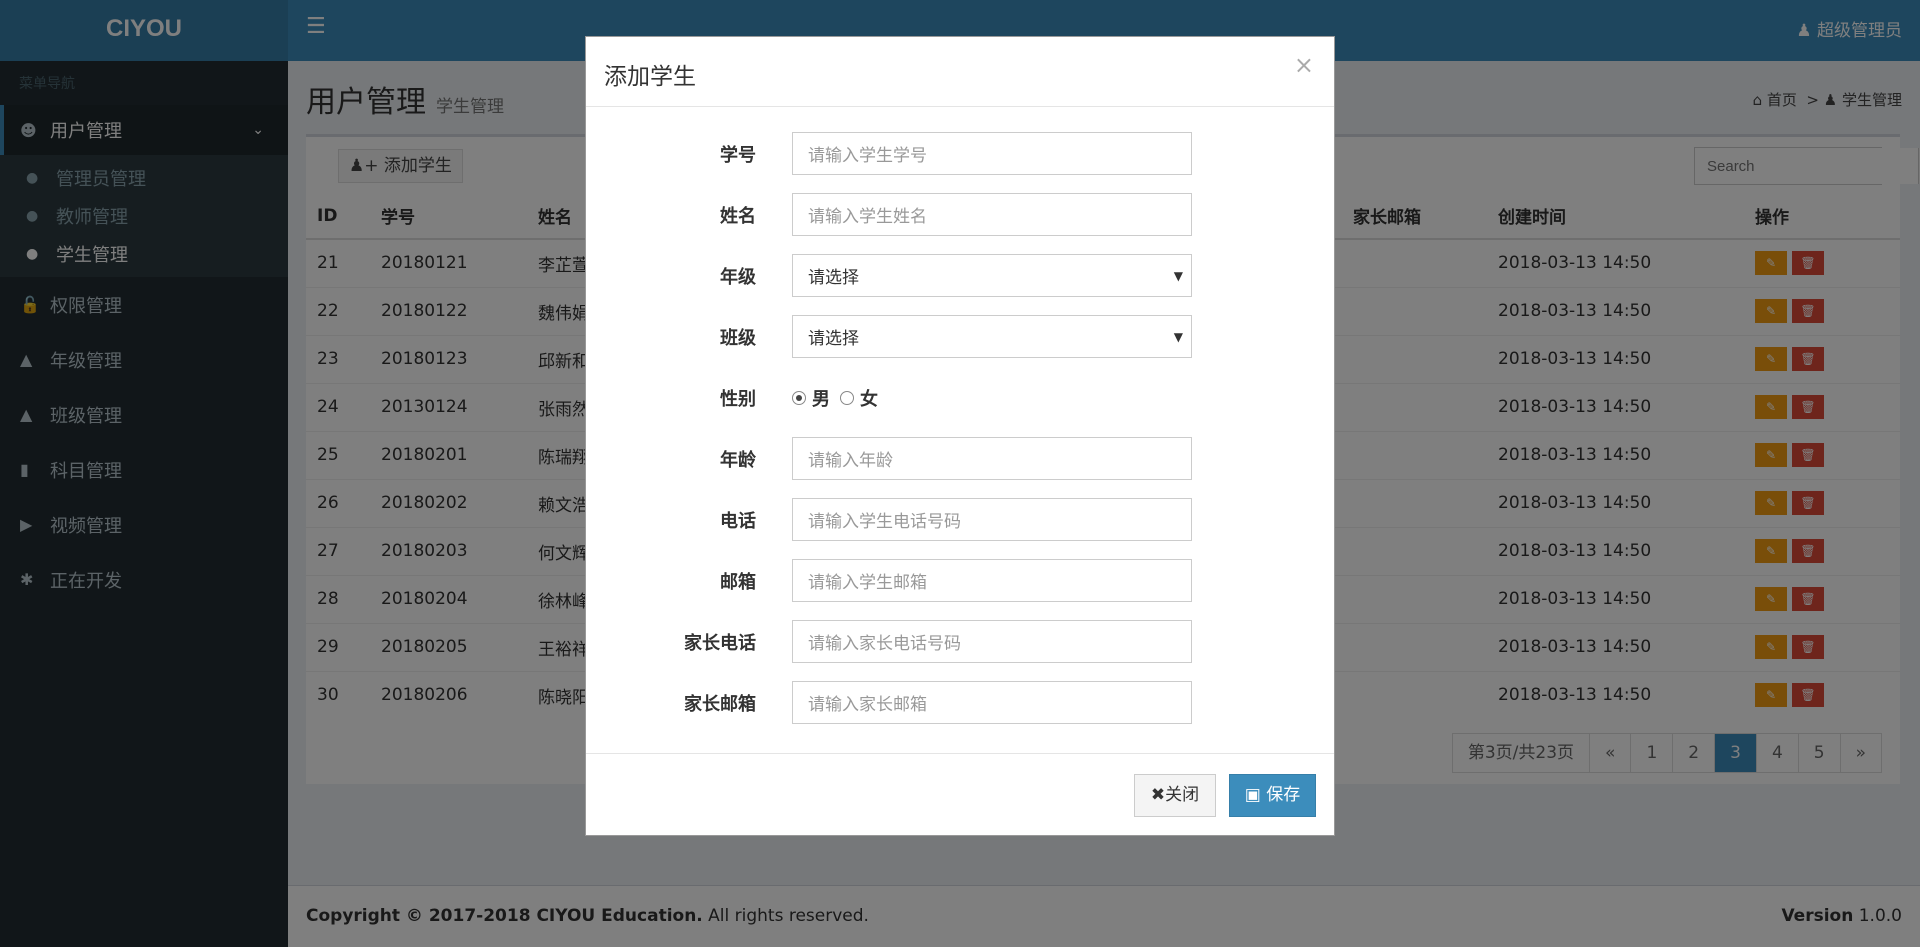  What do you see at coordinates (738, 460) in the screenshot?
I see `field-label: 年龄` at bounding box center [738, 460].